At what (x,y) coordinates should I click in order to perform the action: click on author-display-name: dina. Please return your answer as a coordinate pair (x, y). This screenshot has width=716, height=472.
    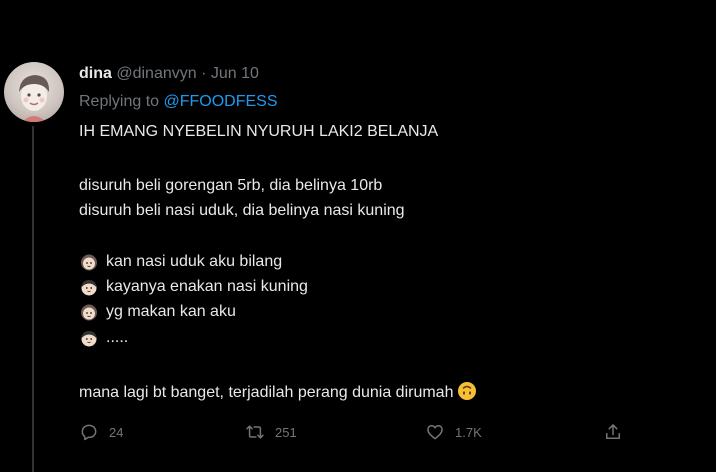
    Looking at the image, I should click on (95, 73).